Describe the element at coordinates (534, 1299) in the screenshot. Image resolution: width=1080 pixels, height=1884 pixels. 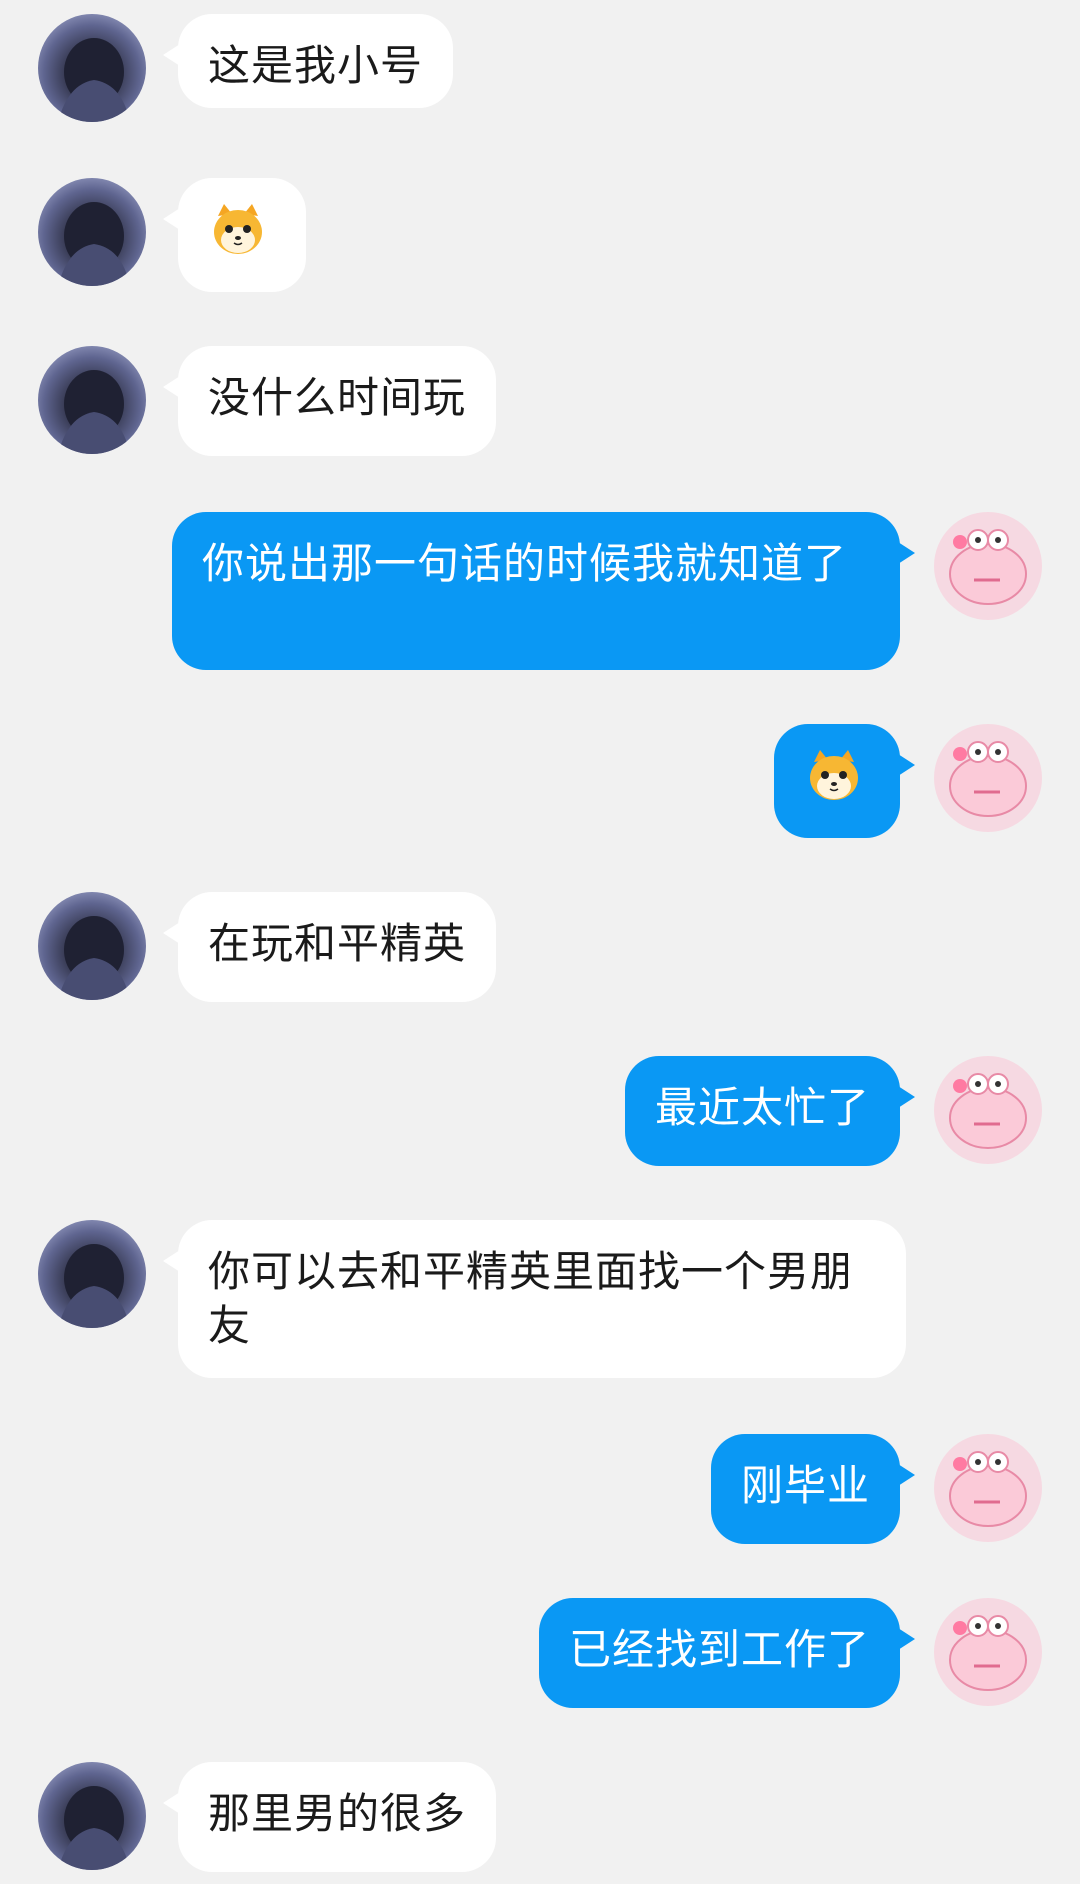
I see `message-bubble: 你可以去和平精英里面找一个男朋友` at that location.